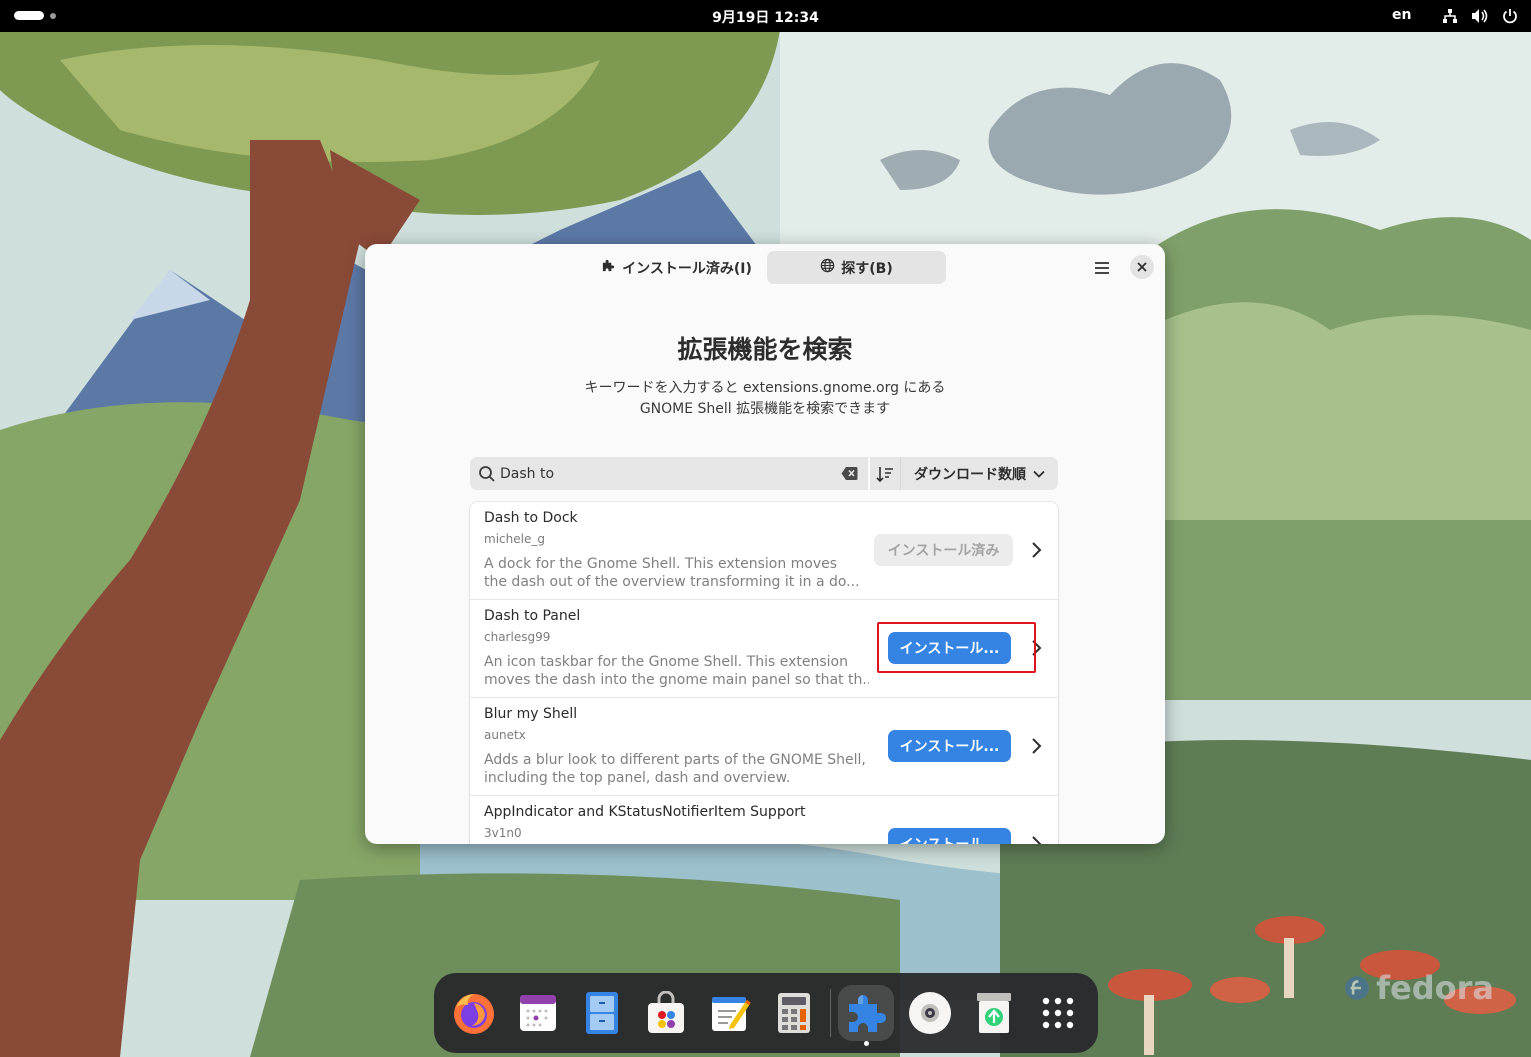  Describe the element at coordinates (531, 518) in the screenshot. I see `extension-name: Dash to Dock` at that location.